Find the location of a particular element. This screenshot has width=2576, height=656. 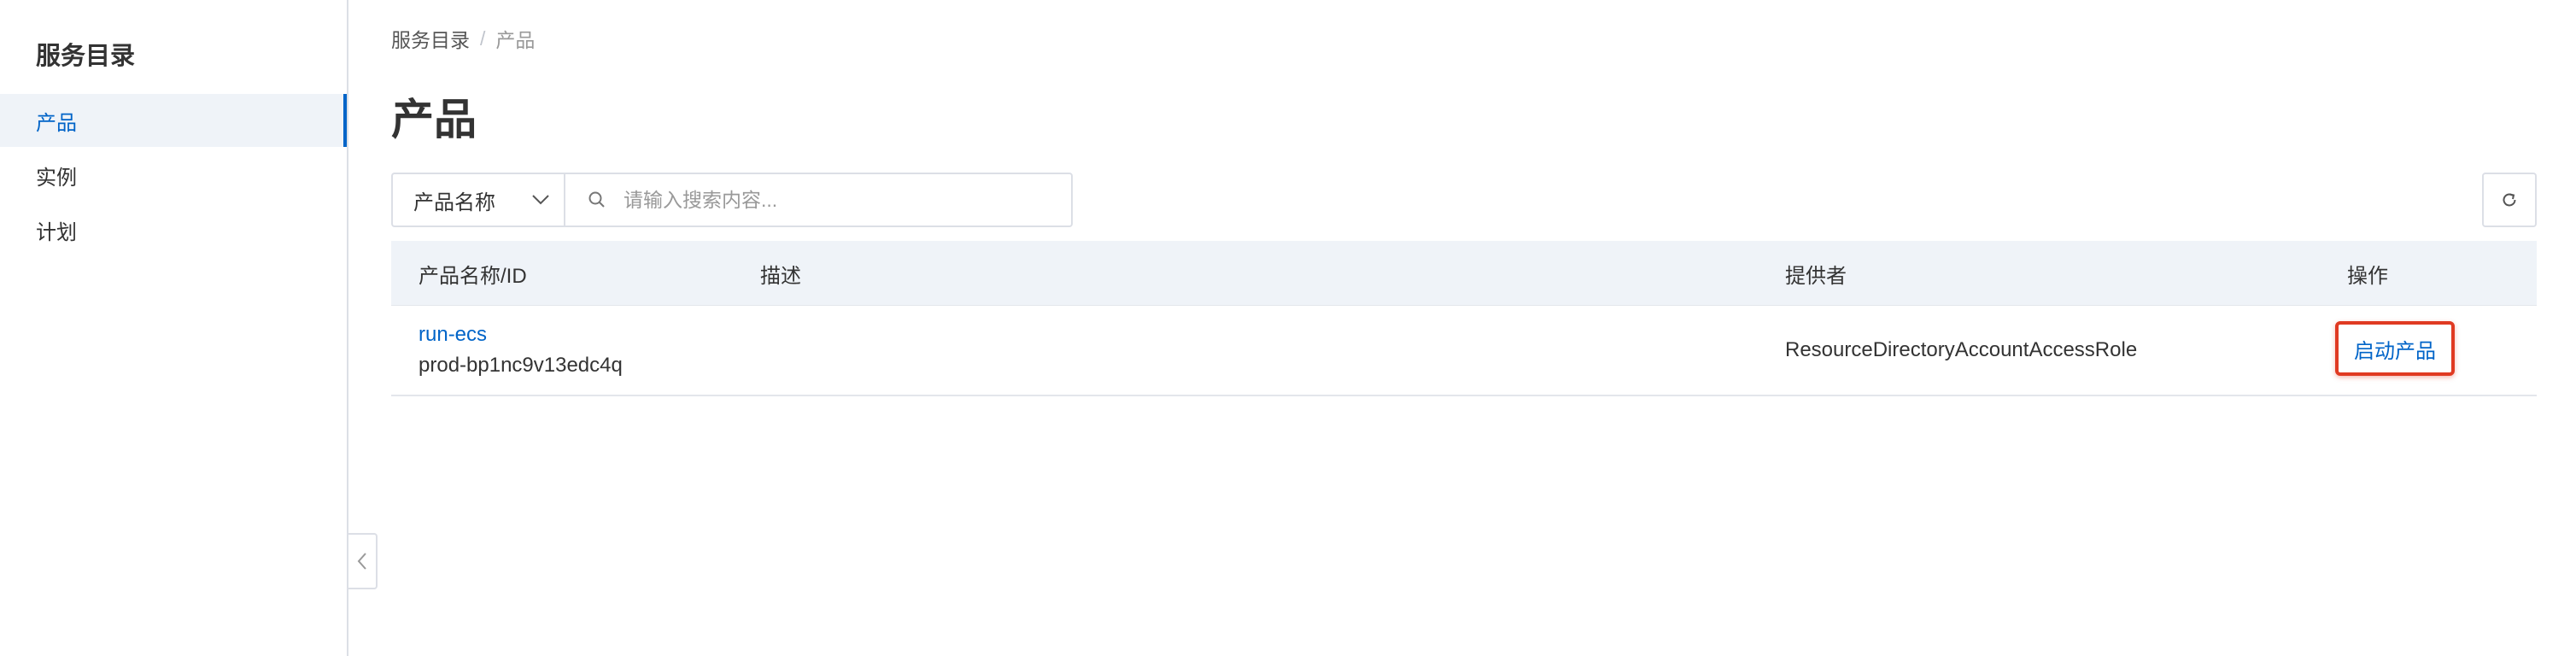

search-box is located at coordinates (818, 200).